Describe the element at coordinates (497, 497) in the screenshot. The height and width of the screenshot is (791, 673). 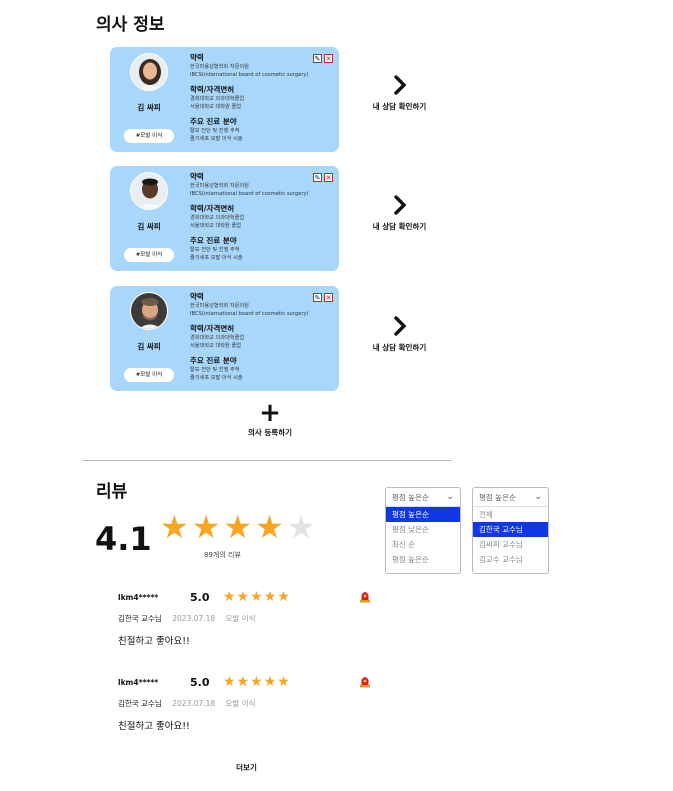
I see `doctor-filter-selected: 평점 높은순` at that location.